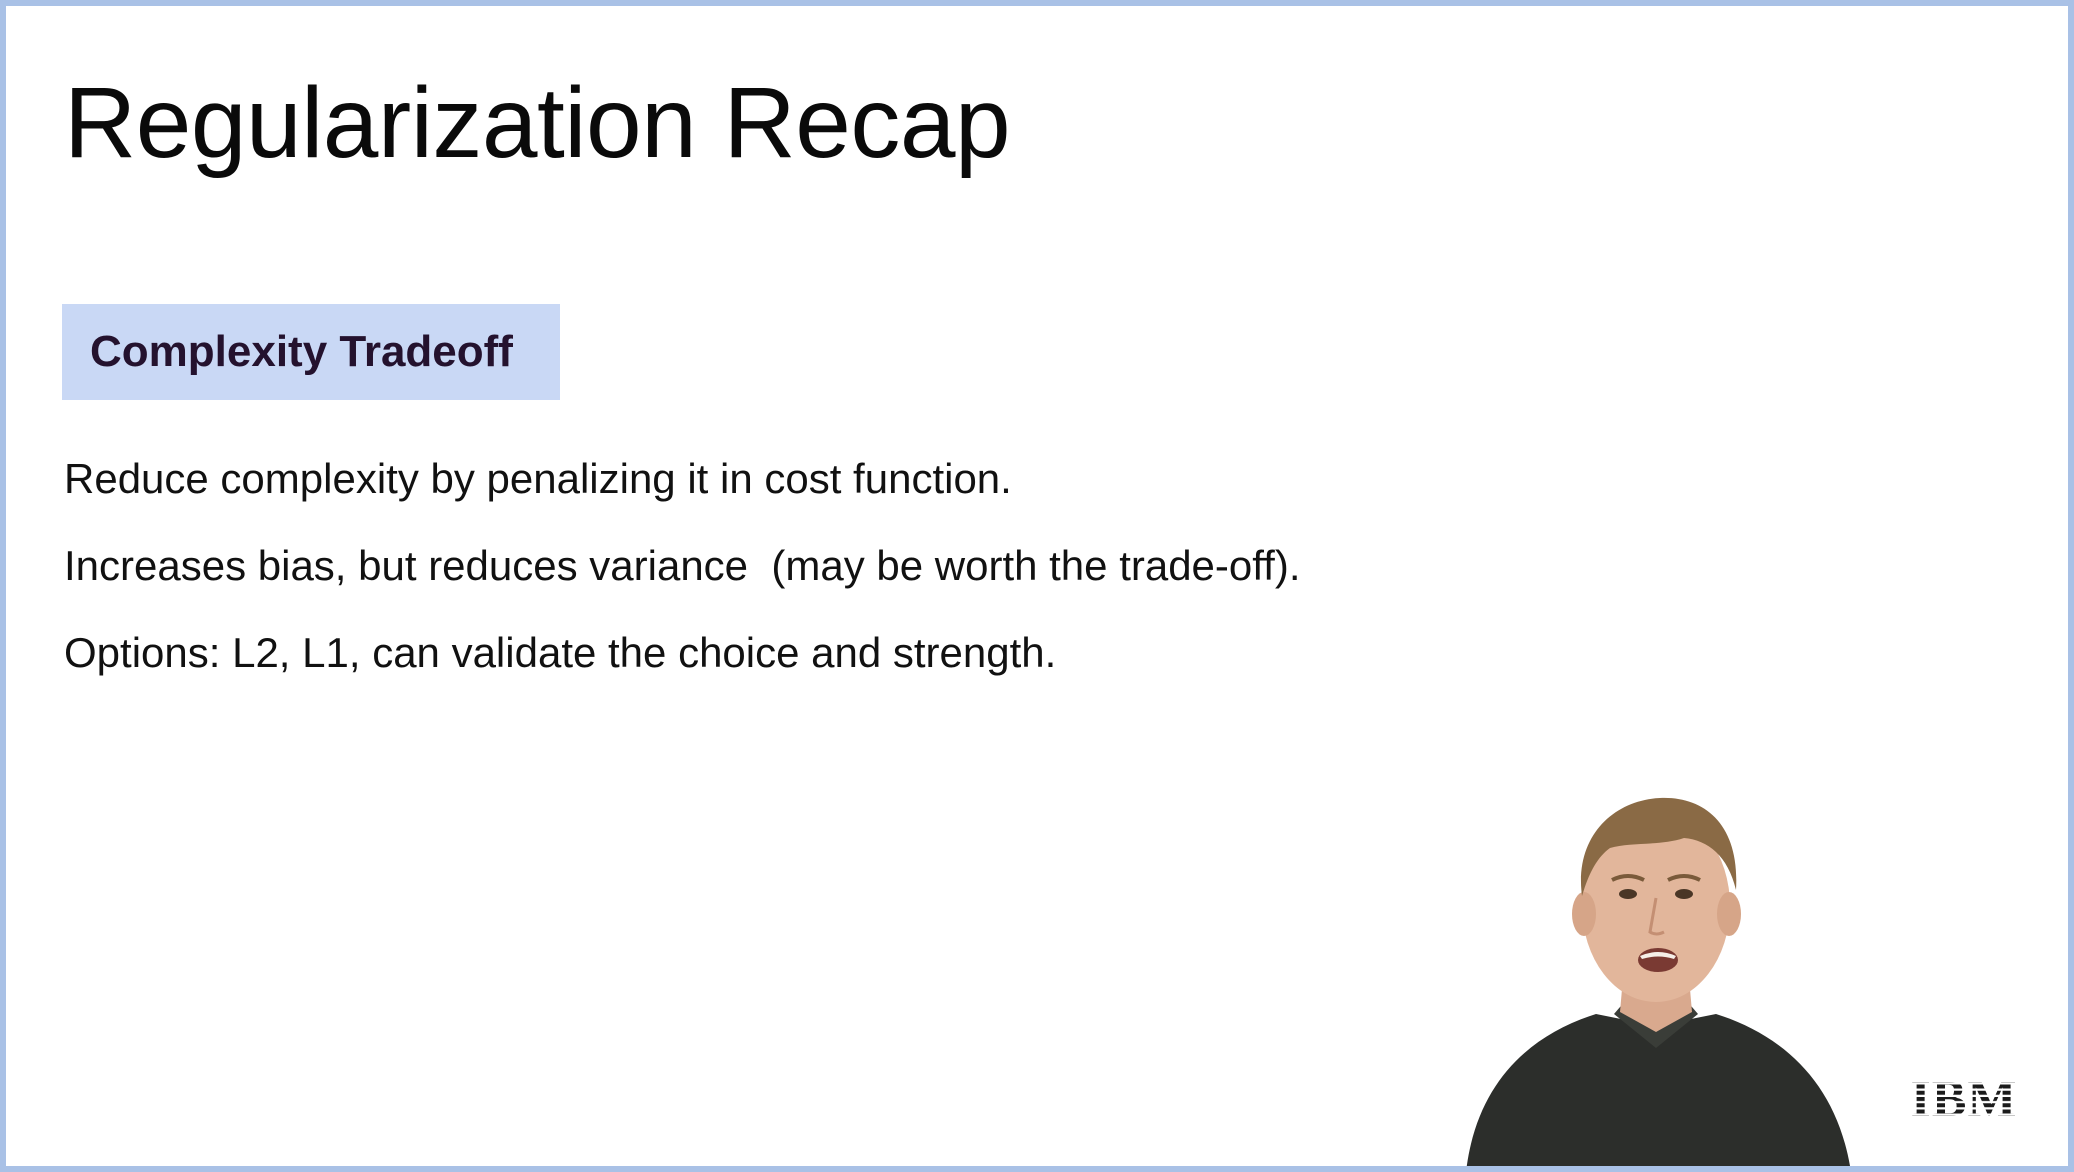  Describe the element at coordinates (1684, 894) in the screenshot. I see `presenter-eye-right` at that location.